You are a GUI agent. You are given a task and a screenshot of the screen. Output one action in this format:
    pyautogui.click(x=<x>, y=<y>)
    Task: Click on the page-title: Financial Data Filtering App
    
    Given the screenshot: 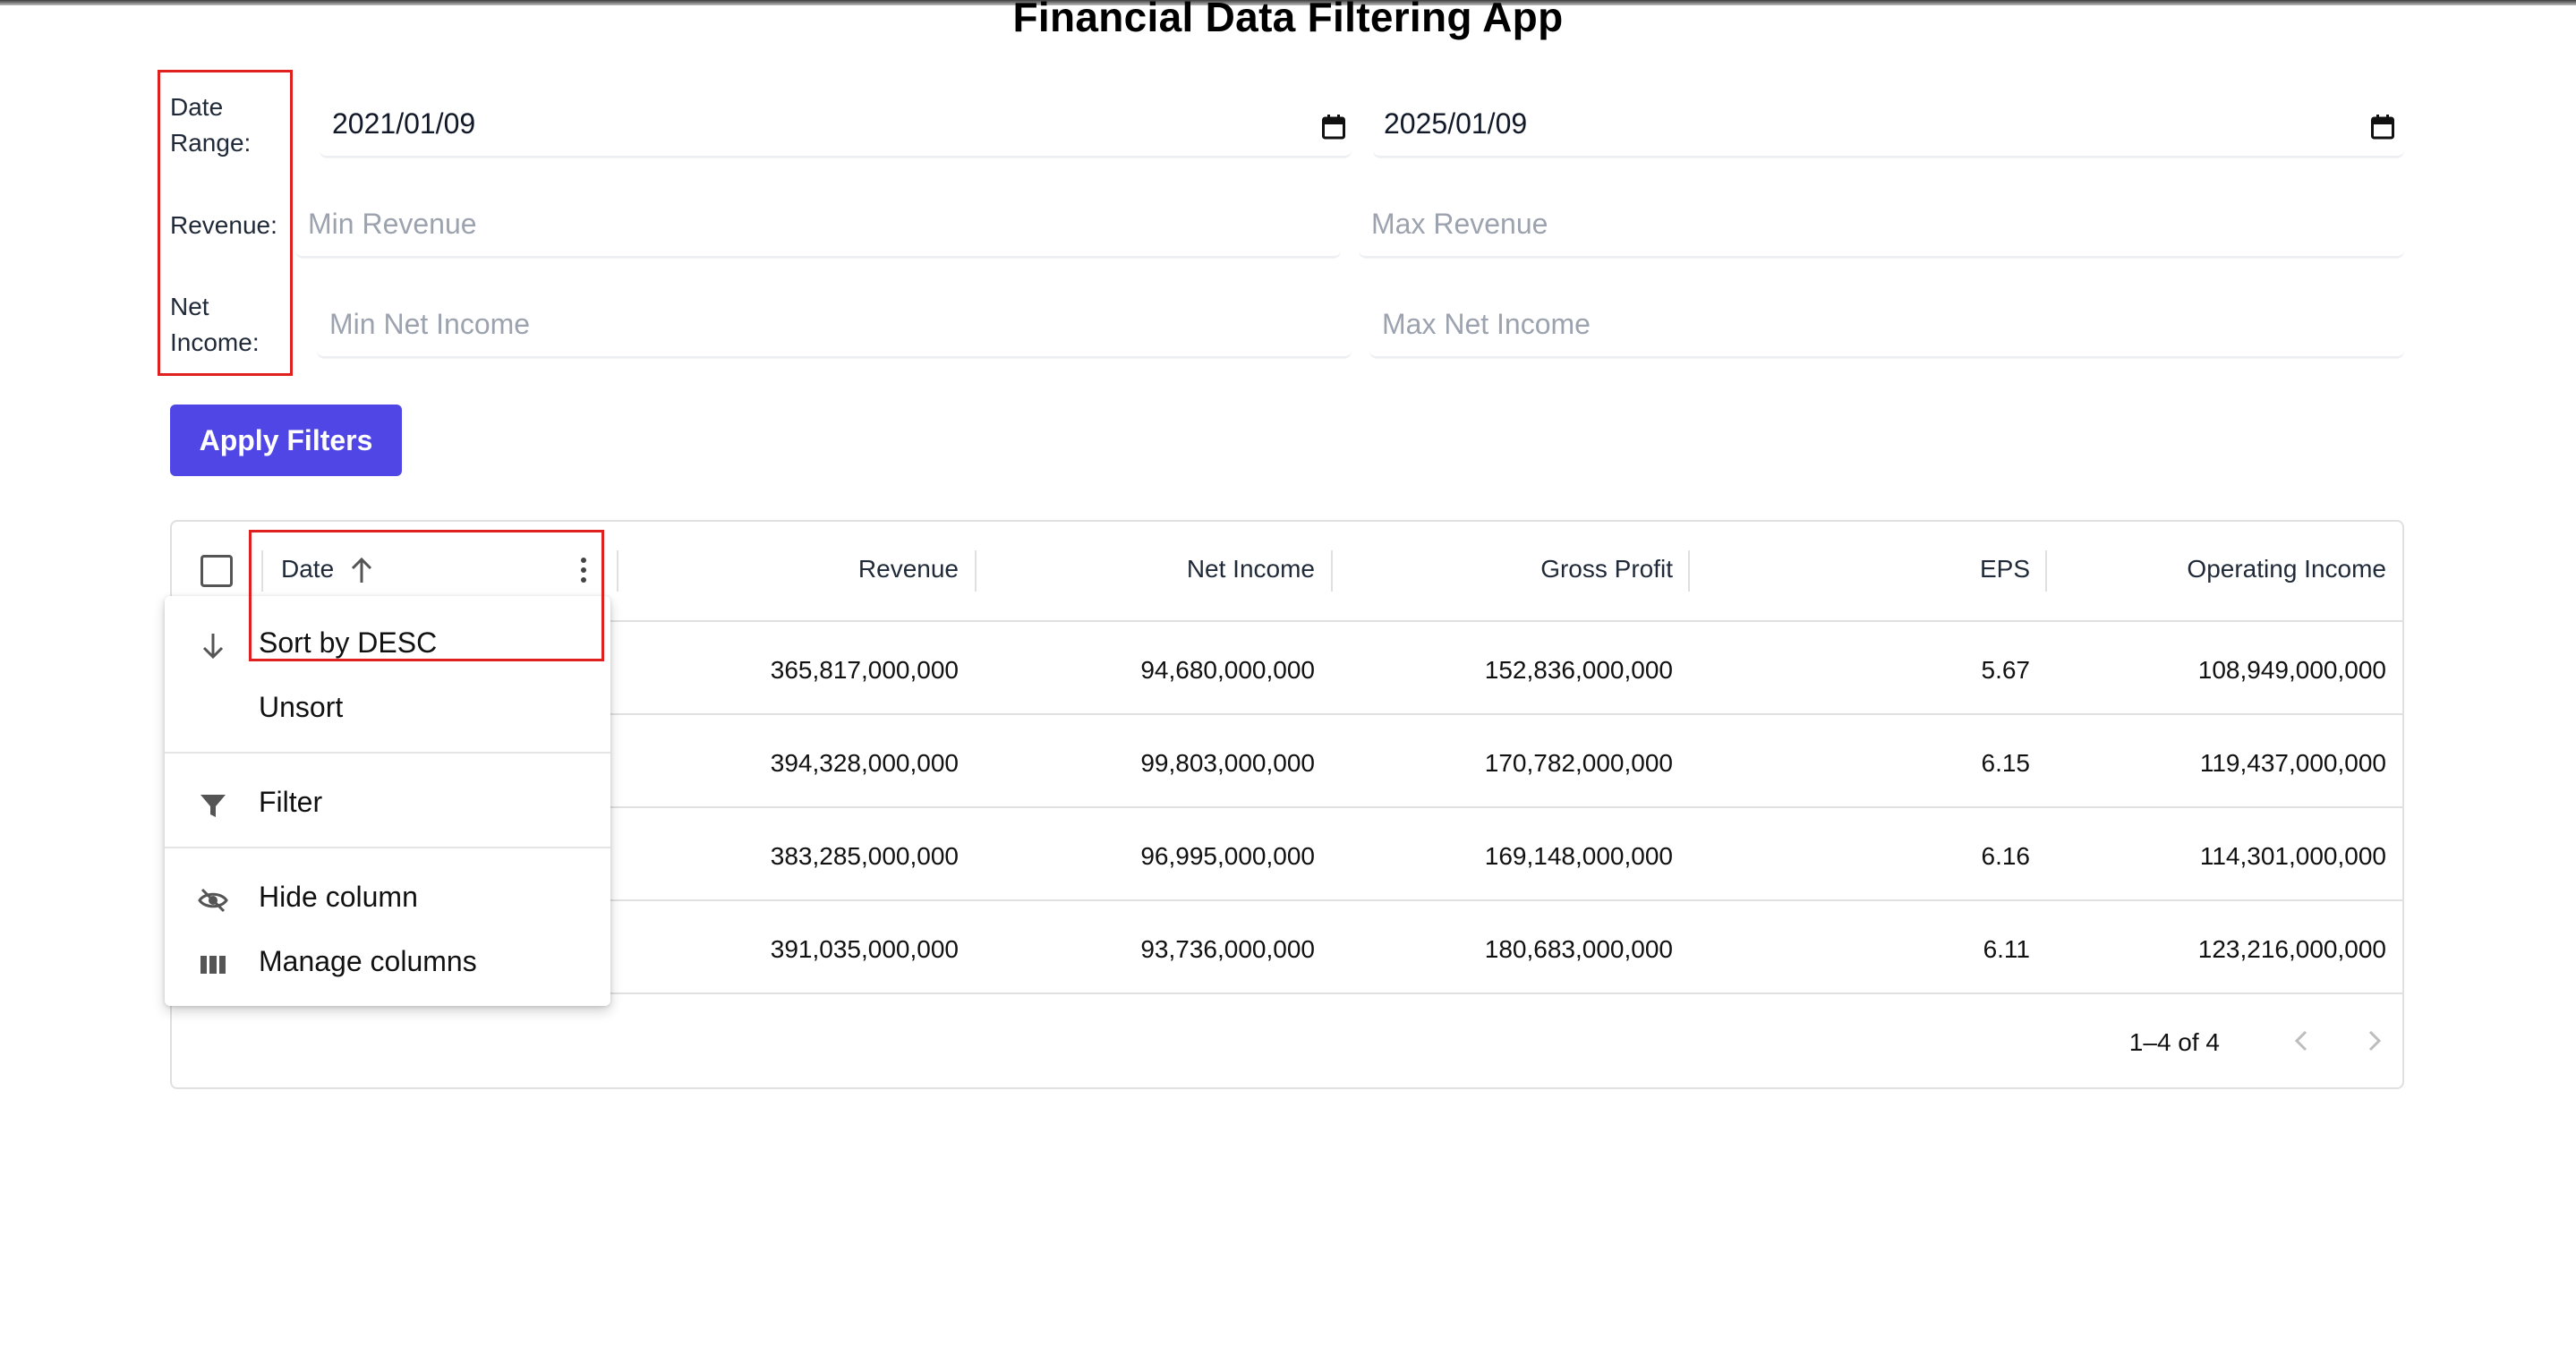 What is the action you would take?
    pyautogui.click(x=1288, y=20)
    